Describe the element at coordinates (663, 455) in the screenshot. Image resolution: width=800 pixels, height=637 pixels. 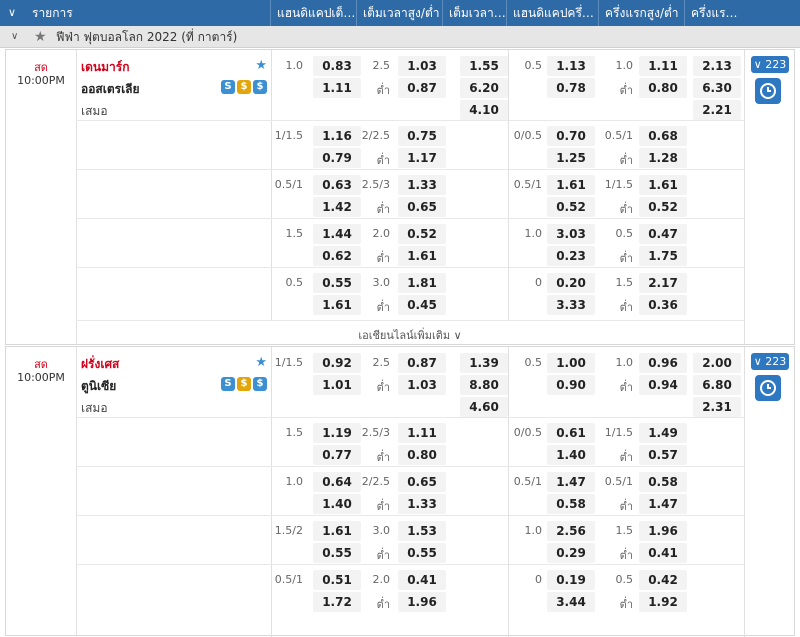
I see `odds-button: 0.57` at that location.